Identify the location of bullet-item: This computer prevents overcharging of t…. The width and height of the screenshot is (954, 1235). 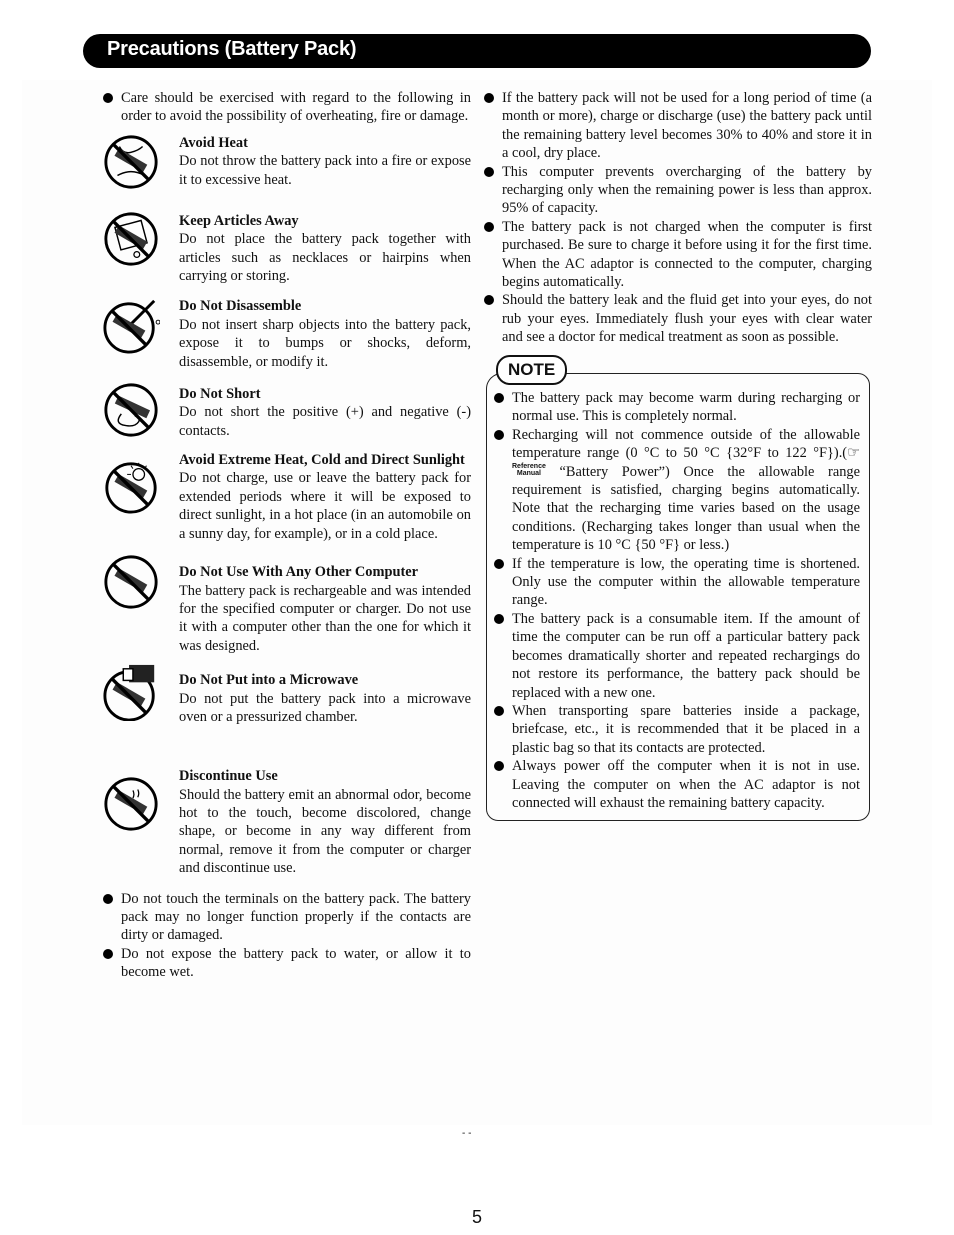
(678, 190).